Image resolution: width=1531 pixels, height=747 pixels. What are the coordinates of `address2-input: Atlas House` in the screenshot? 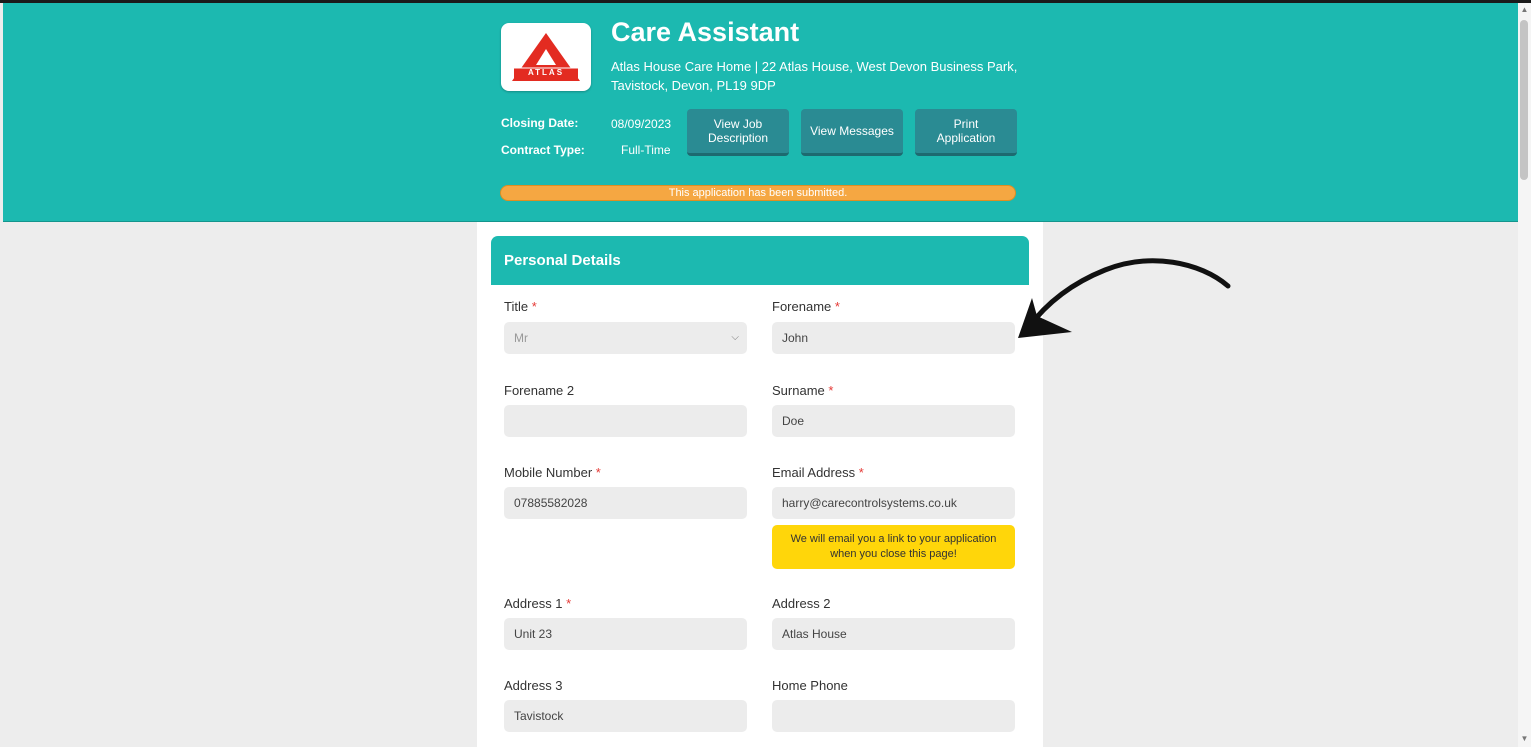 It's located at (893, 634).